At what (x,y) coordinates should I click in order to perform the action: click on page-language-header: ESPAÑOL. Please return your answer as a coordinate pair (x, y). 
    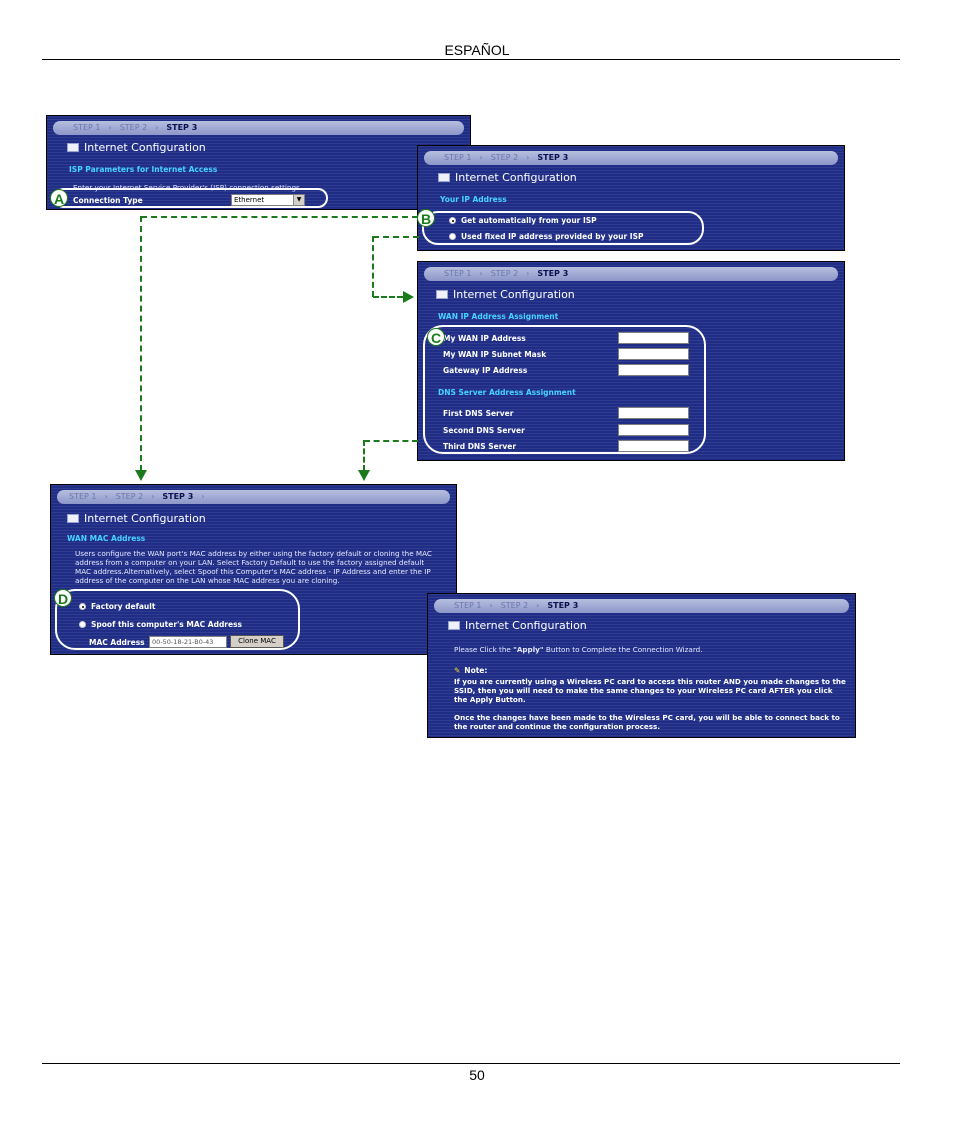
    Looking at the image, I should click on (477, 50).